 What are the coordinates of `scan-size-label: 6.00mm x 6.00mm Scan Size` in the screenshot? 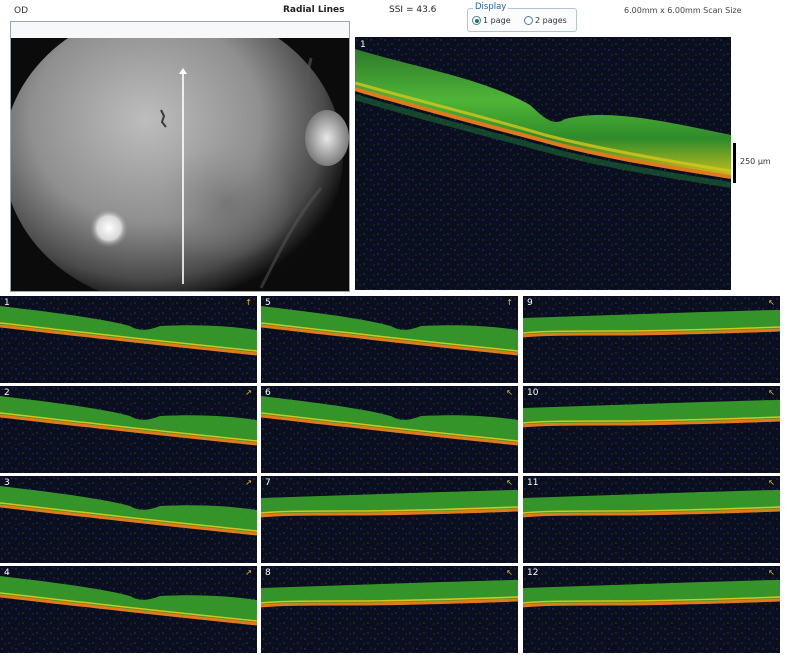 It's located at (683, 10).